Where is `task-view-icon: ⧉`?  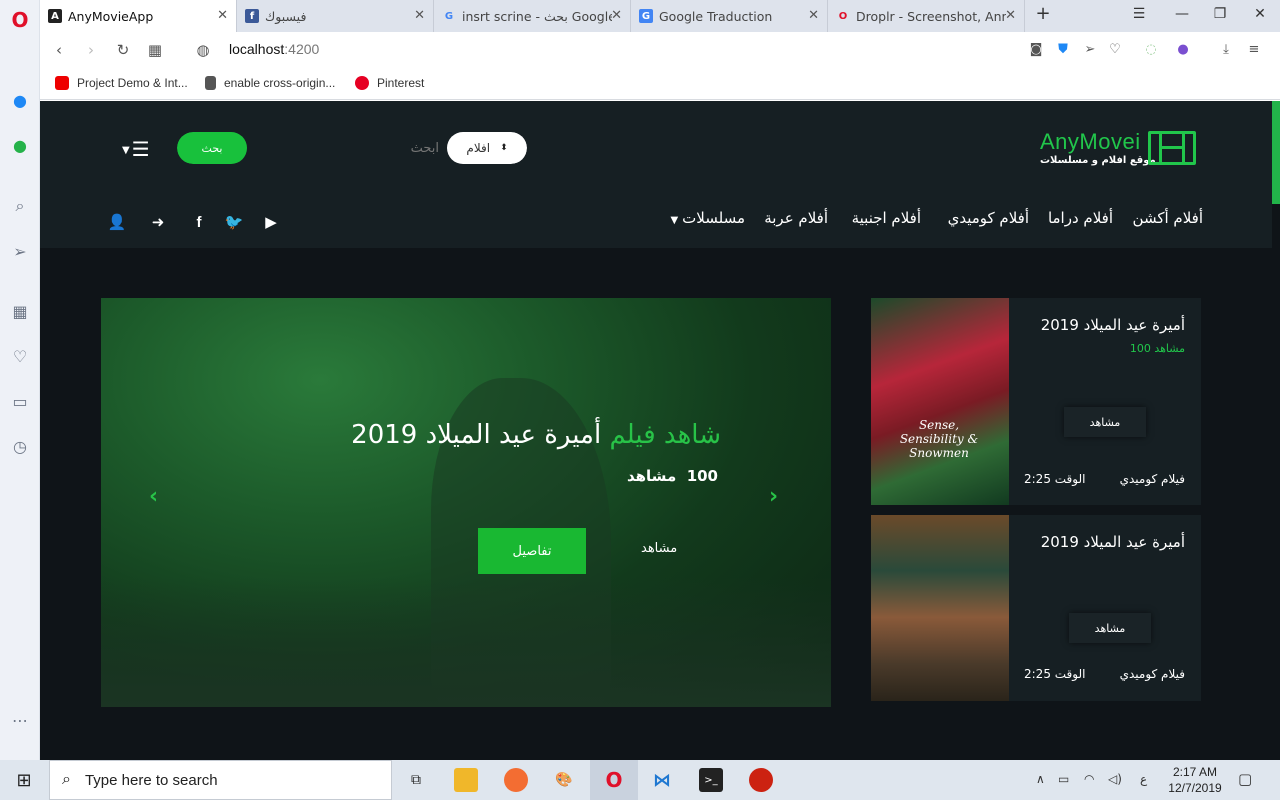 task-view-icon: ⧉ is located at coordinates (416, 780).